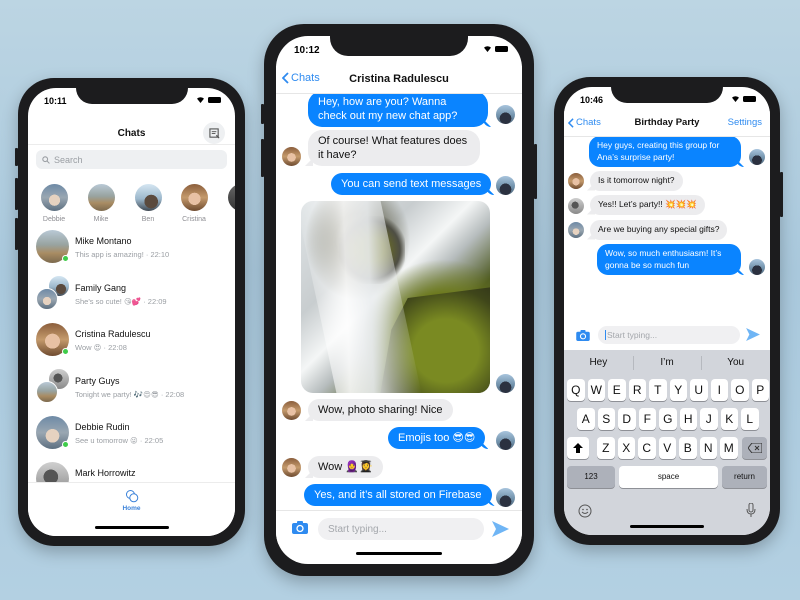 Image resolution: width=800 pixels, height=600 pixels. What do you see at coordinates (576, 390) in the screenshot?
I see `key-q: Q` at bounding box center [576, 390].